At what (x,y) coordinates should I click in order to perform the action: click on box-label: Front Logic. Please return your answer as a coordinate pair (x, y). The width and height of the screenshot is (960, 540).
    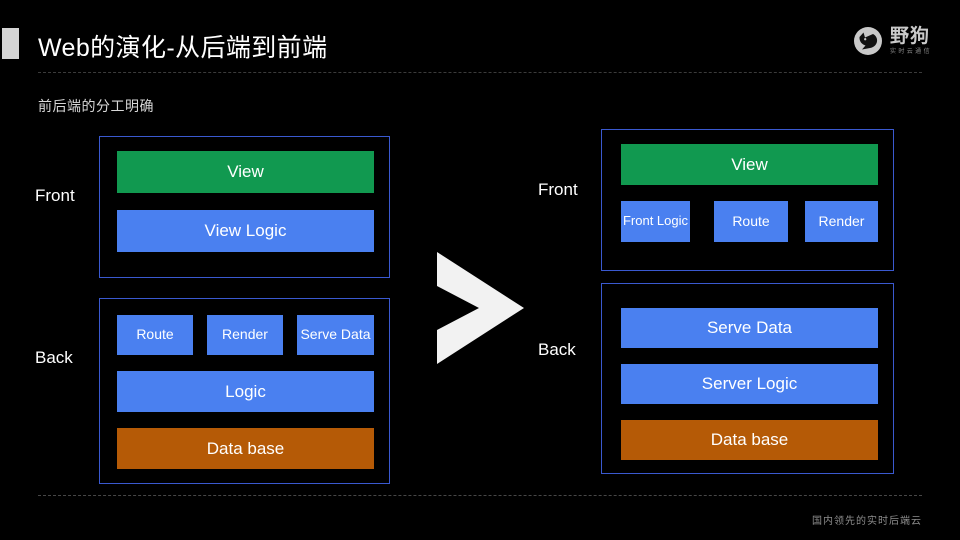
    Looking at the image, I should click on (655, 221).